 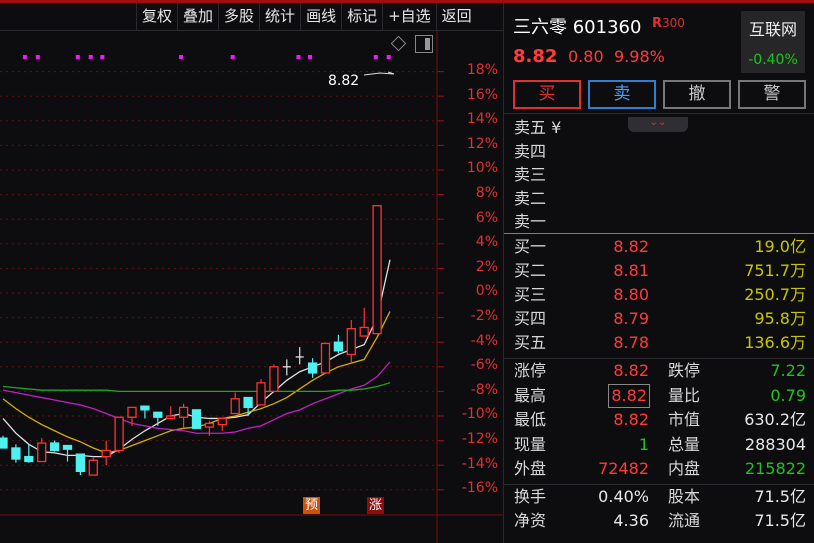 What do you see at coordinates (456, 16) in the screenshot?
I see `toolbar-back: 返回` at bounding box center [456, 16].